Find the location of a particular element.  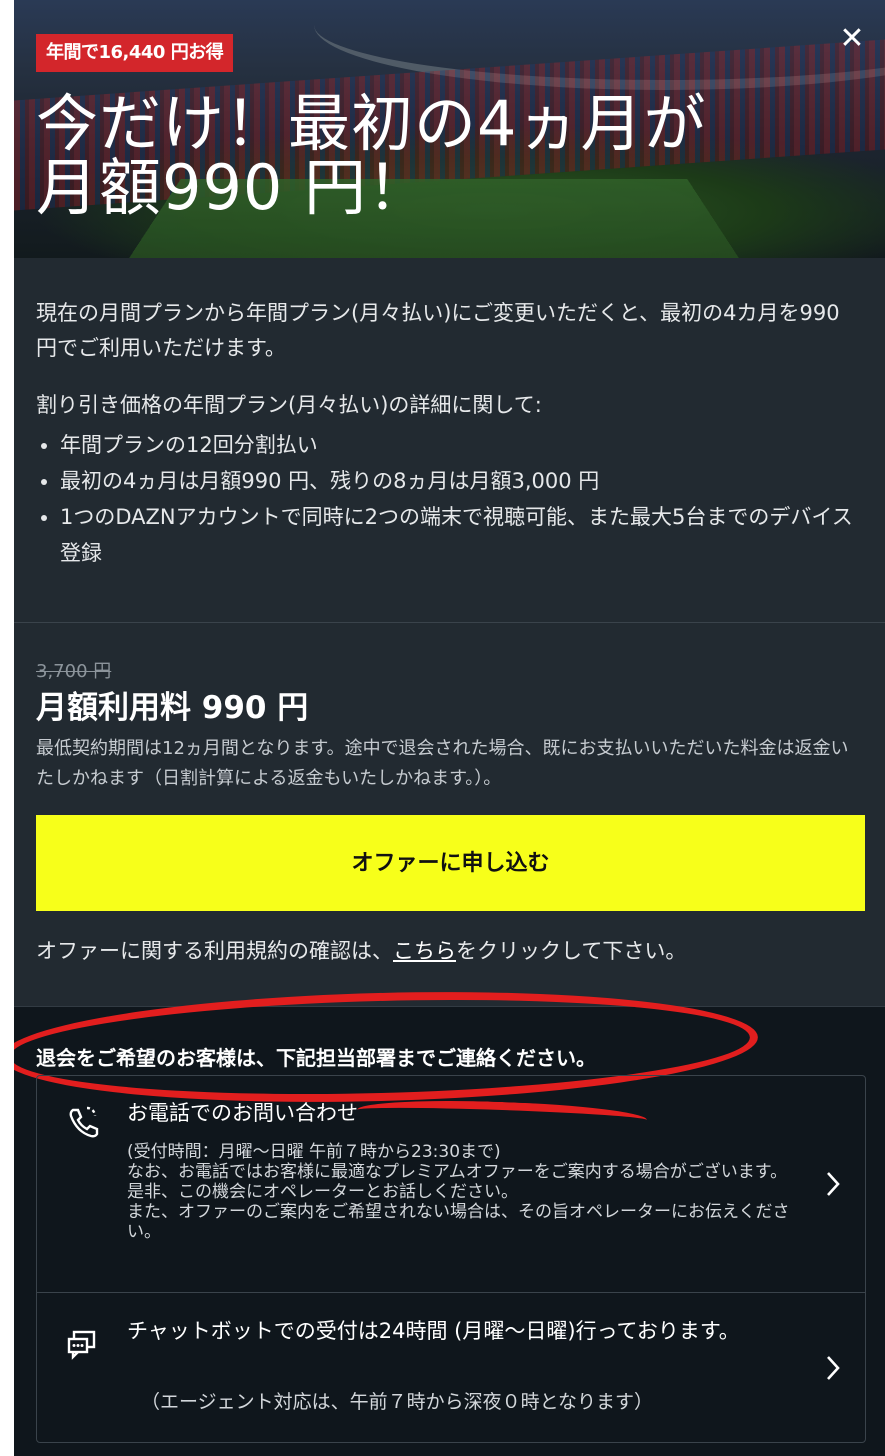

terms-text: オファーに関する利用規約の確認は、こちらをクリックして下さい。 is located at coordinates (361, 951).